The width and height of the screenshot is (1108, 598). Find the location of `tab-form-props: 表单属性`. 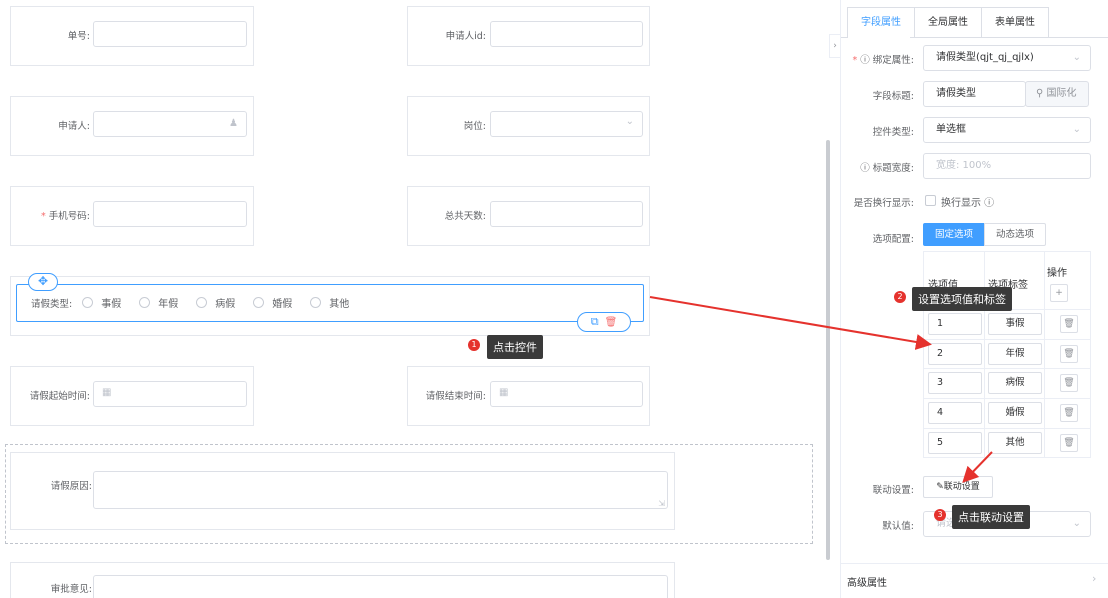

tab-form-props: 表单属性 is located at coordinates (1015, 22).